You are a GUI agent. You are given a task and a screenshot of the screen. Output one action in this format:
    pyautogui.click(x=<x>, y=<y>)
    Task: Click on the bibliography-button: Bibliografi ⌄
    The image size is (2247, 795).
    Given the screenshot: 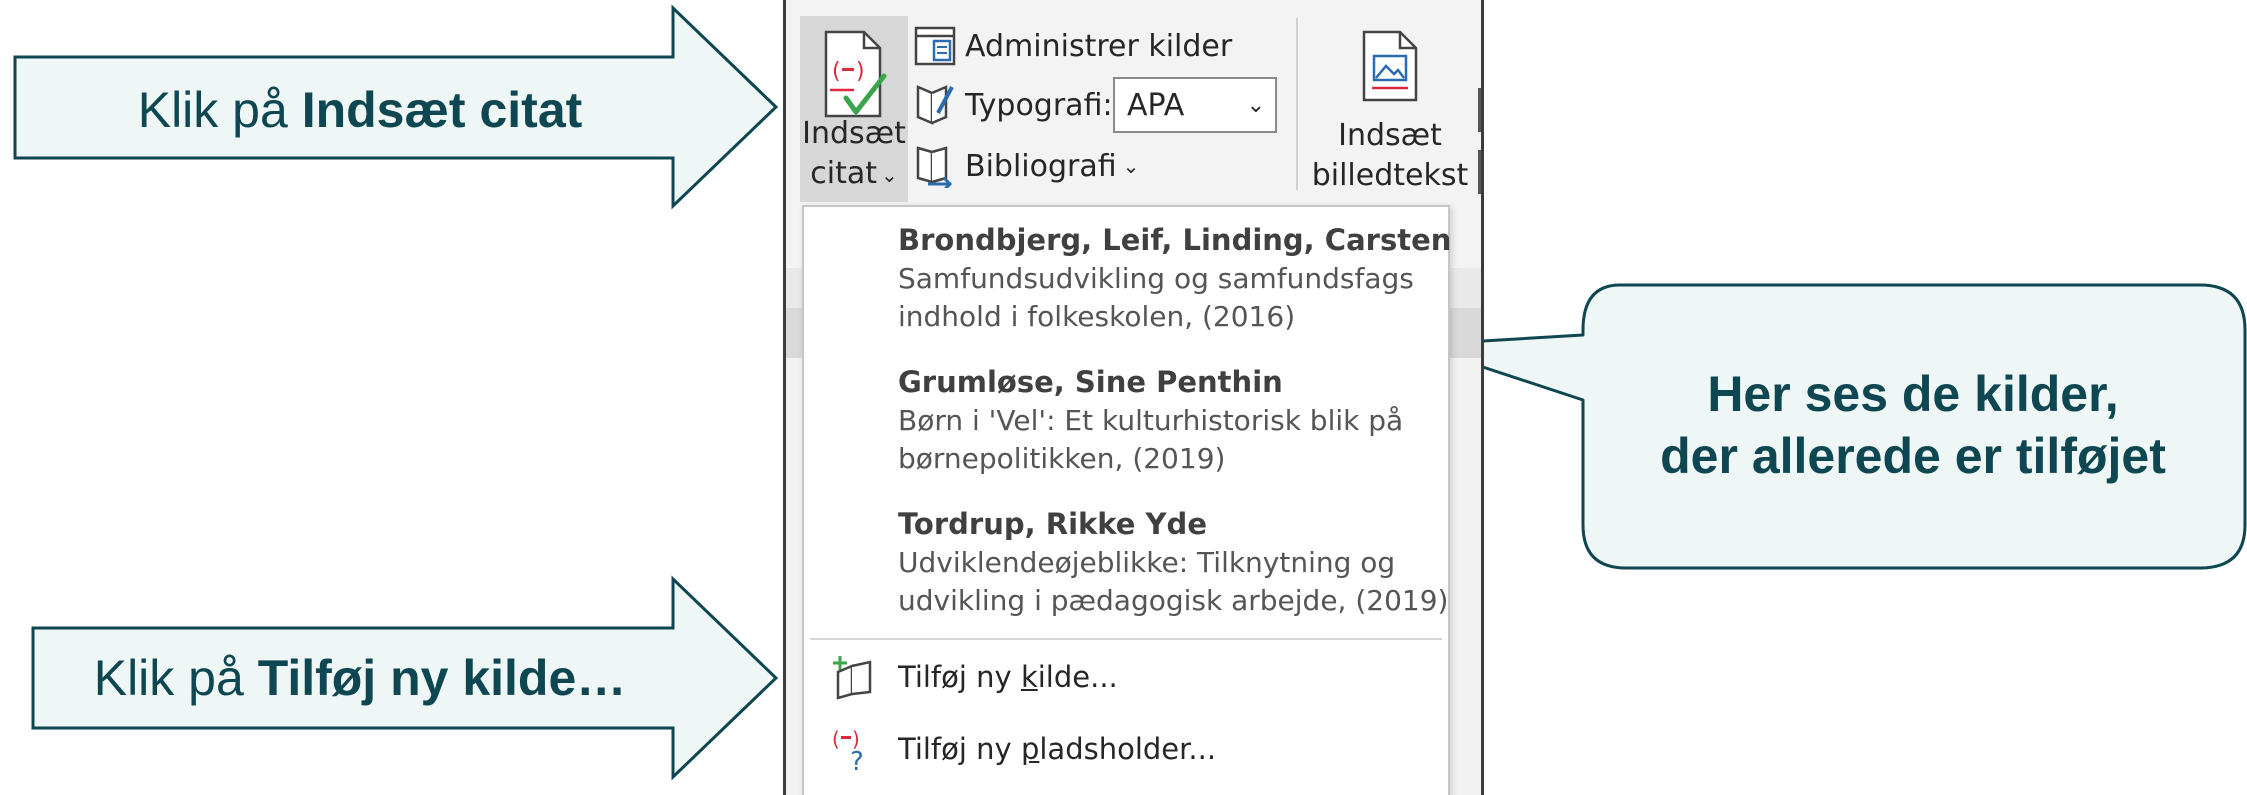 What is the action you would take?
    pyautogui.click(x=1026, y=166)
    